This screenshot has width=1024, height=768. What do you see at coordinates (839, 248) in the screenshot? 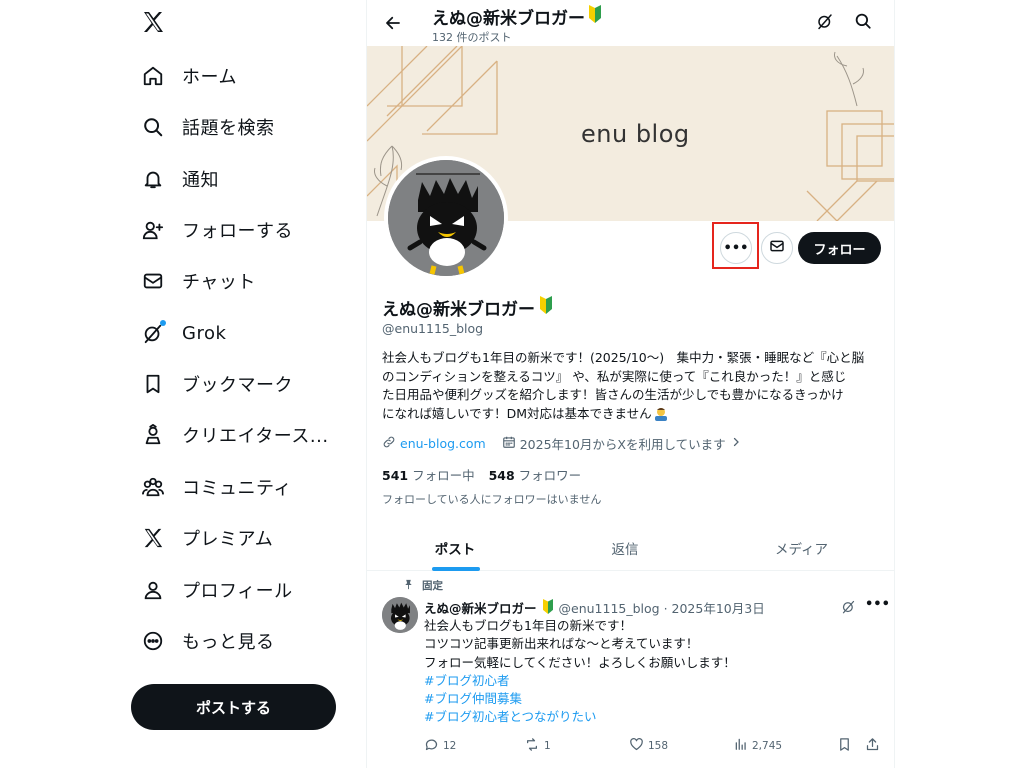
I see `follow-button: フォロー` at bounding box center [839, 248].